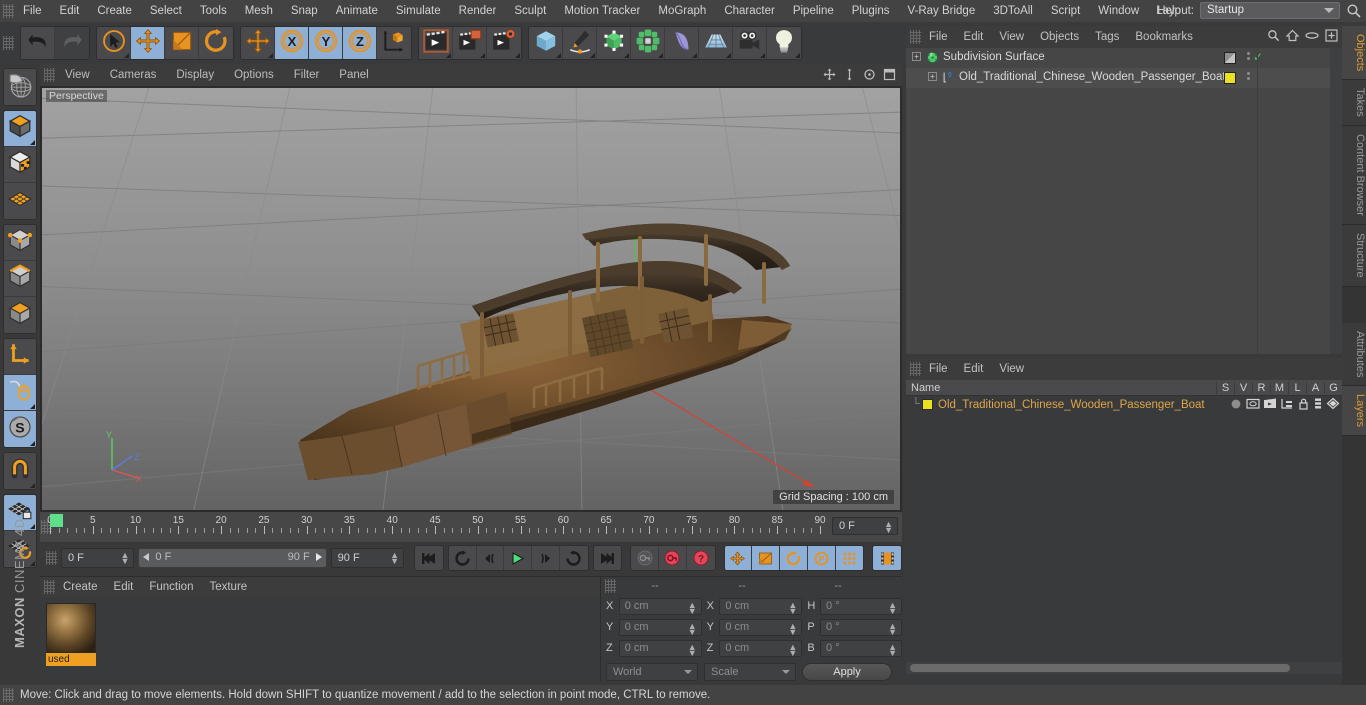 This screenshot has height=705, width=1366. I want to click on layer-color-swatch, so click(927, 404).